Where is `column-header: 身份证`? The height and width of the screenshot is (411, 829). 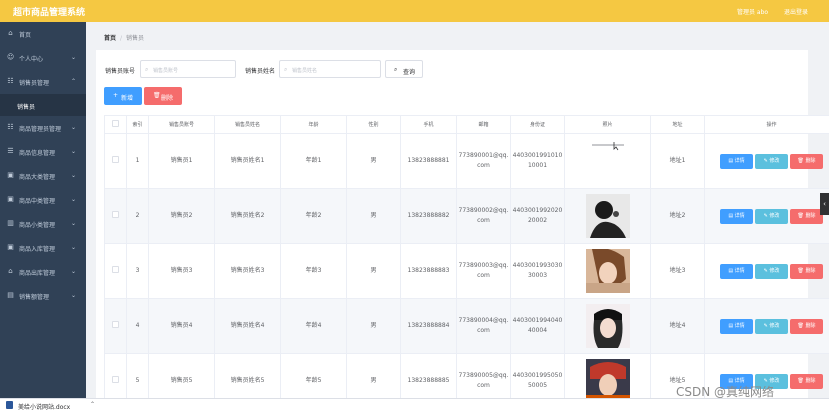
column-header: 身份证 is located at coordinates (537, 124).